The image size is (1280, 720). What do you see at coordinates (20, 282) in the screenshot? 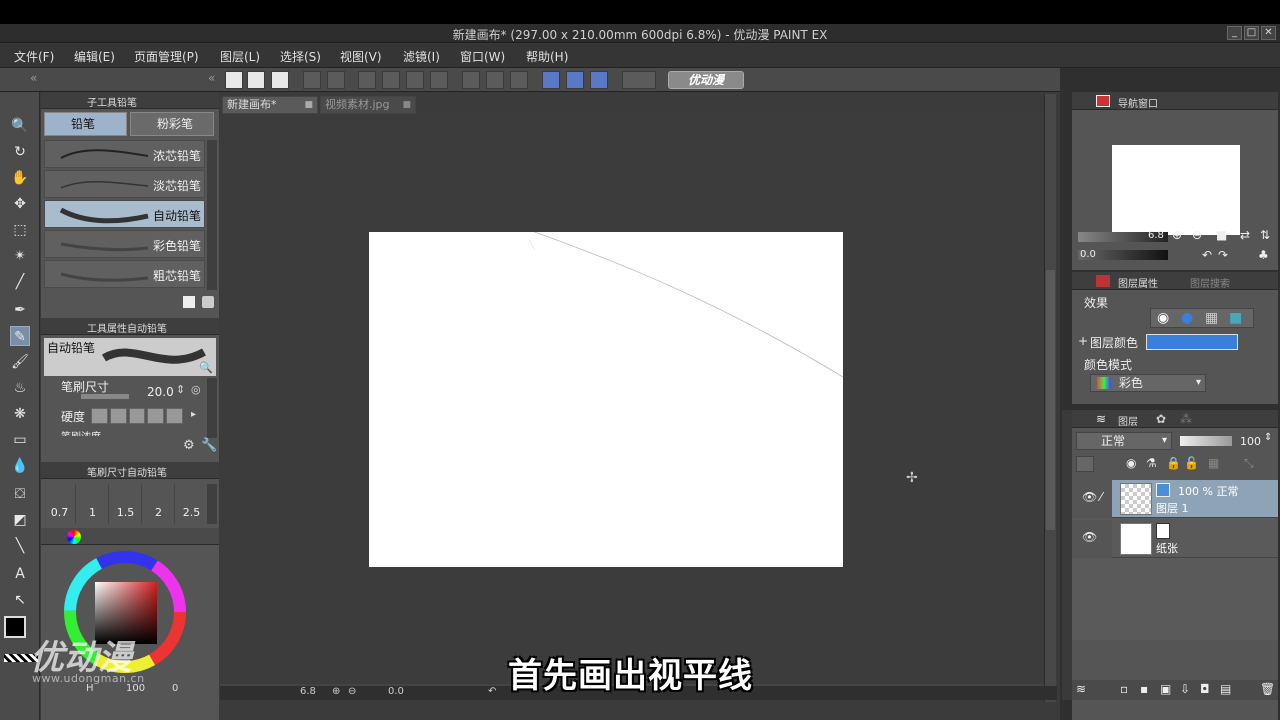
I see `eyedropper-icon: ╱` at bounding box center [20, 282].